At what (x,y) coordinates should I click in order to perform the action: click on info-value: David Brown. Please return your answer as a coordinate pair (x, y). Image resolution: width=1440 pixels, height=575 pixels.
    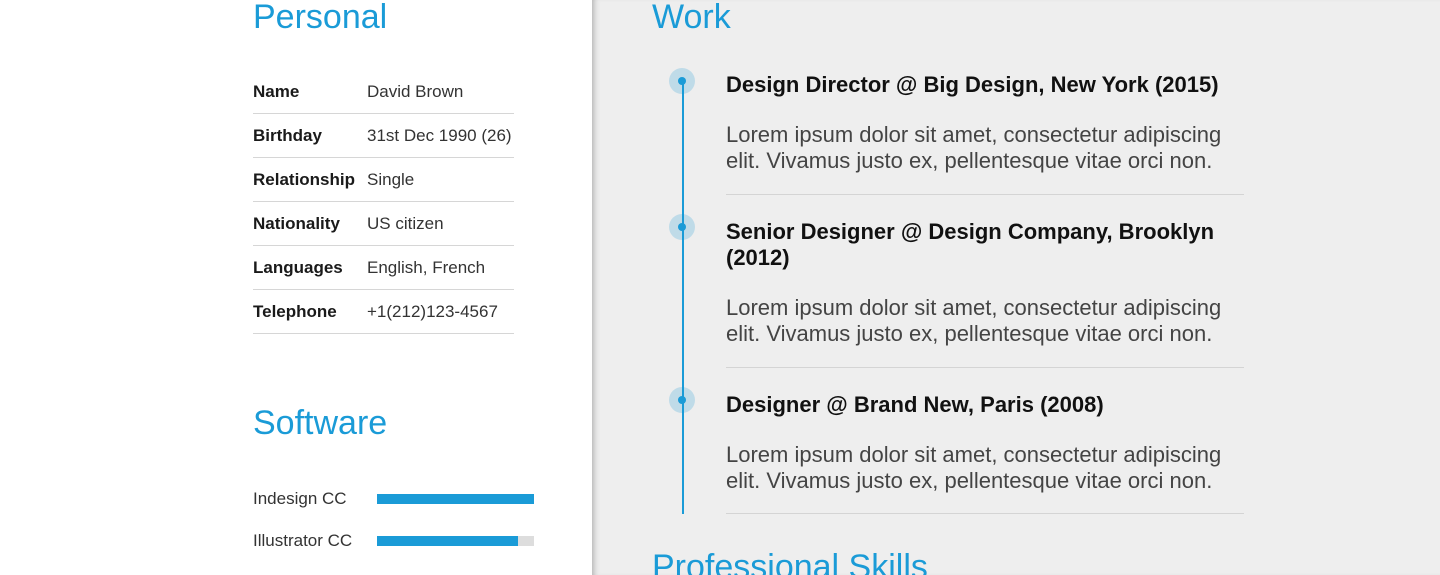
    Looking at the image, I should click on (415, 91).